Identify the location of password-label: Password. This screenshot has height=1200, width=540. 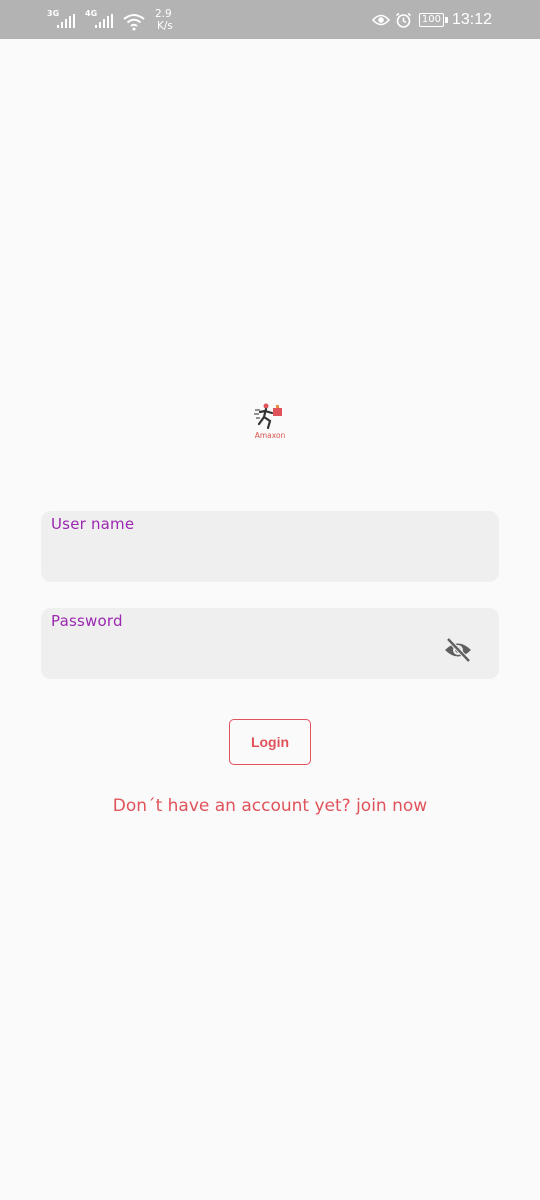
(87, 621).